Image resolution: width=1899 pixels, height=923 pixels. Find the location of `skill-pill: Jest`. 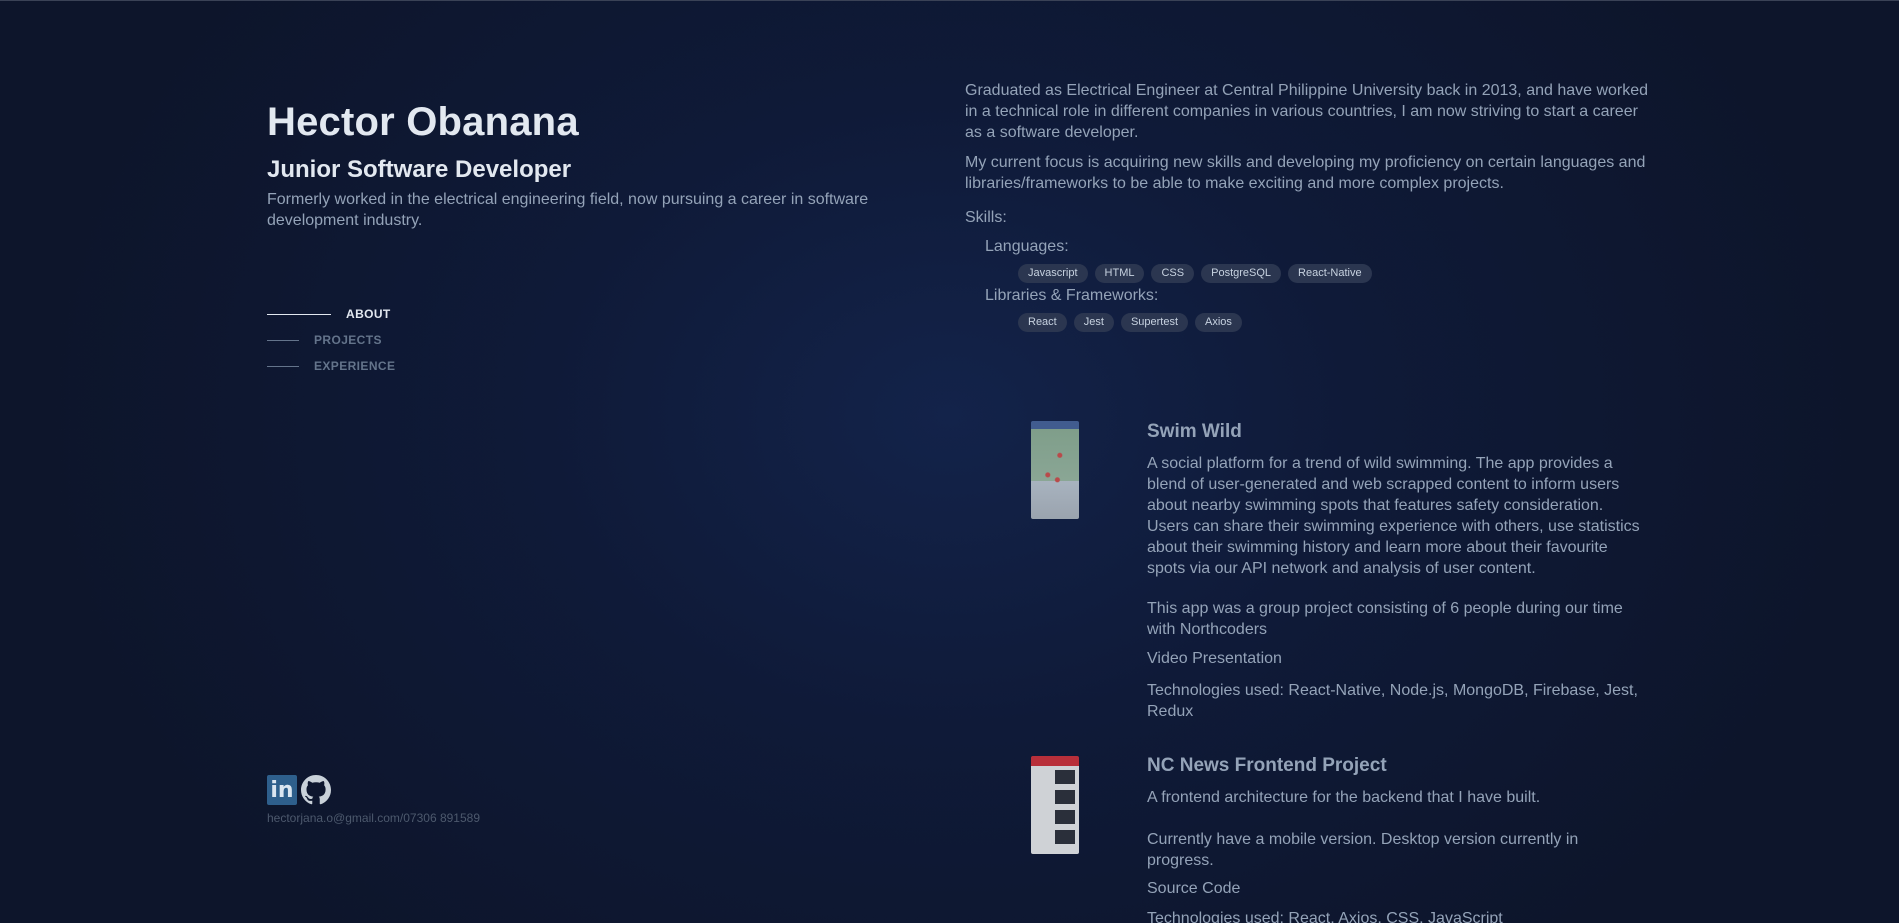

skill-pill: Jest is located at coordinates (1093, 322).